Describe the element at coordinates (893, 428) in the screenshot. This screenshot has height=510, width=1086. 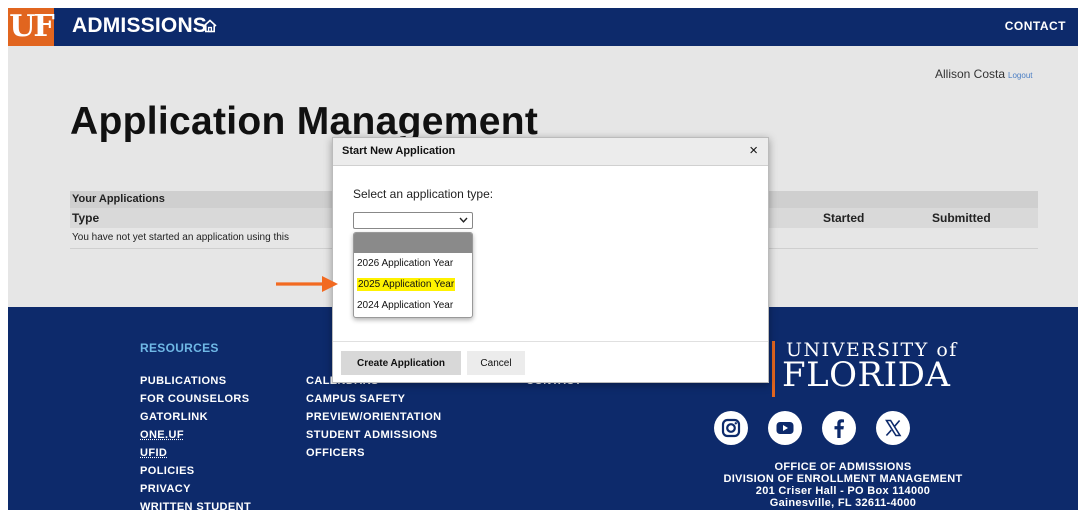
I see `x-icon` at that location.